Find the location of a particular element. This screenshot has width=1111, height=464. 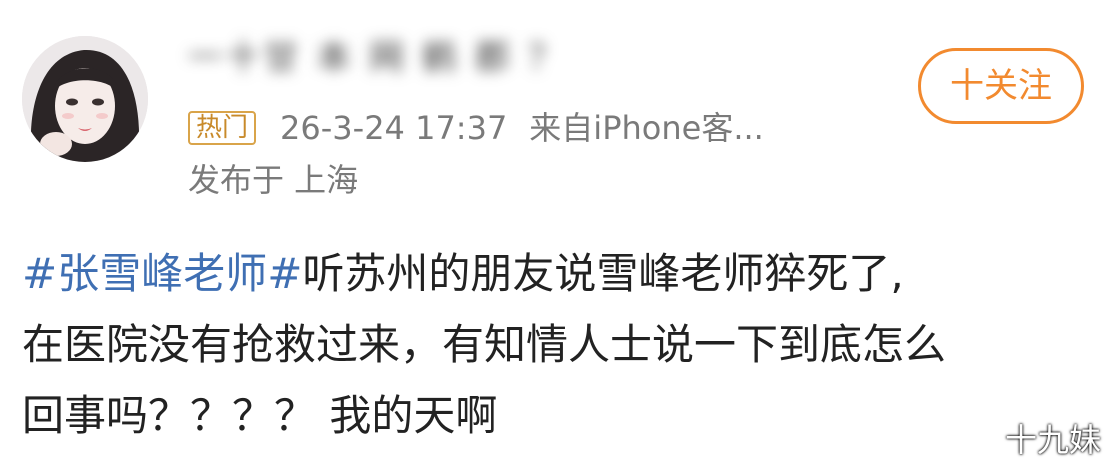

user-avatar is located at coordinates (85, 99).